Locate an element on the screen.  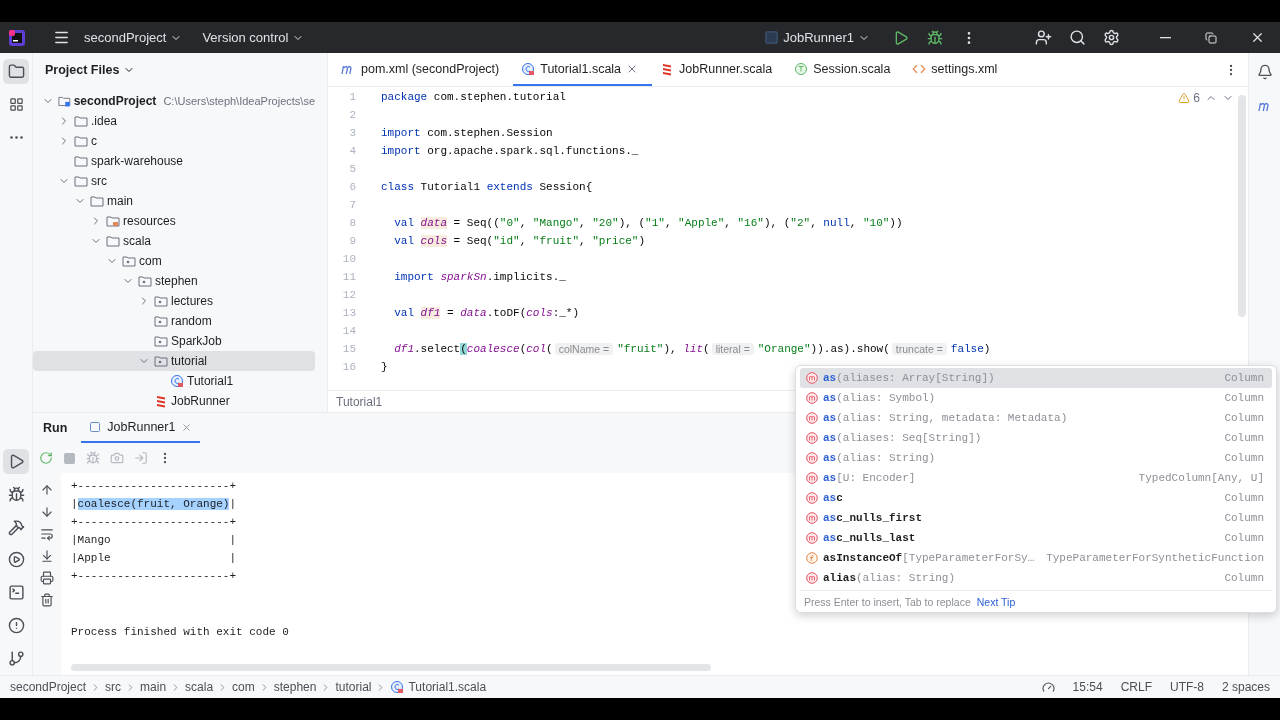
completion-item: as(alias: String) Column is located at coordinates (1036, 458).